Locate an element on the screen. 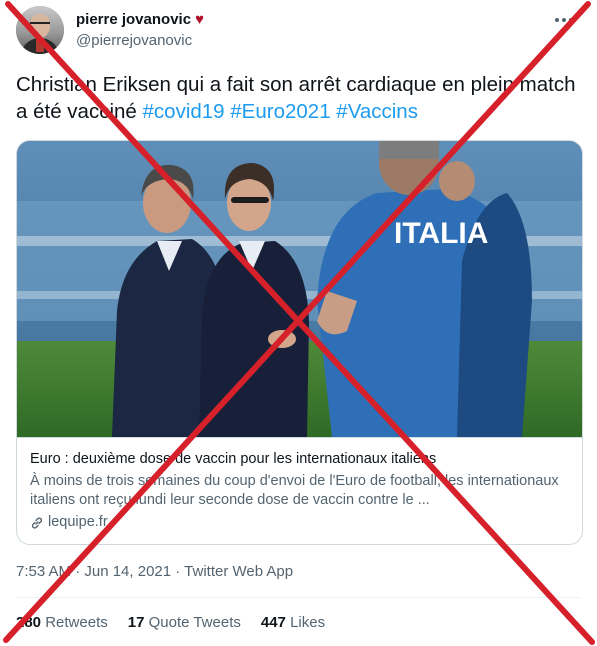 The width and height of the screenshot is (597, 646). stat-likes-count: 447 is located at coordinates (273, 622).